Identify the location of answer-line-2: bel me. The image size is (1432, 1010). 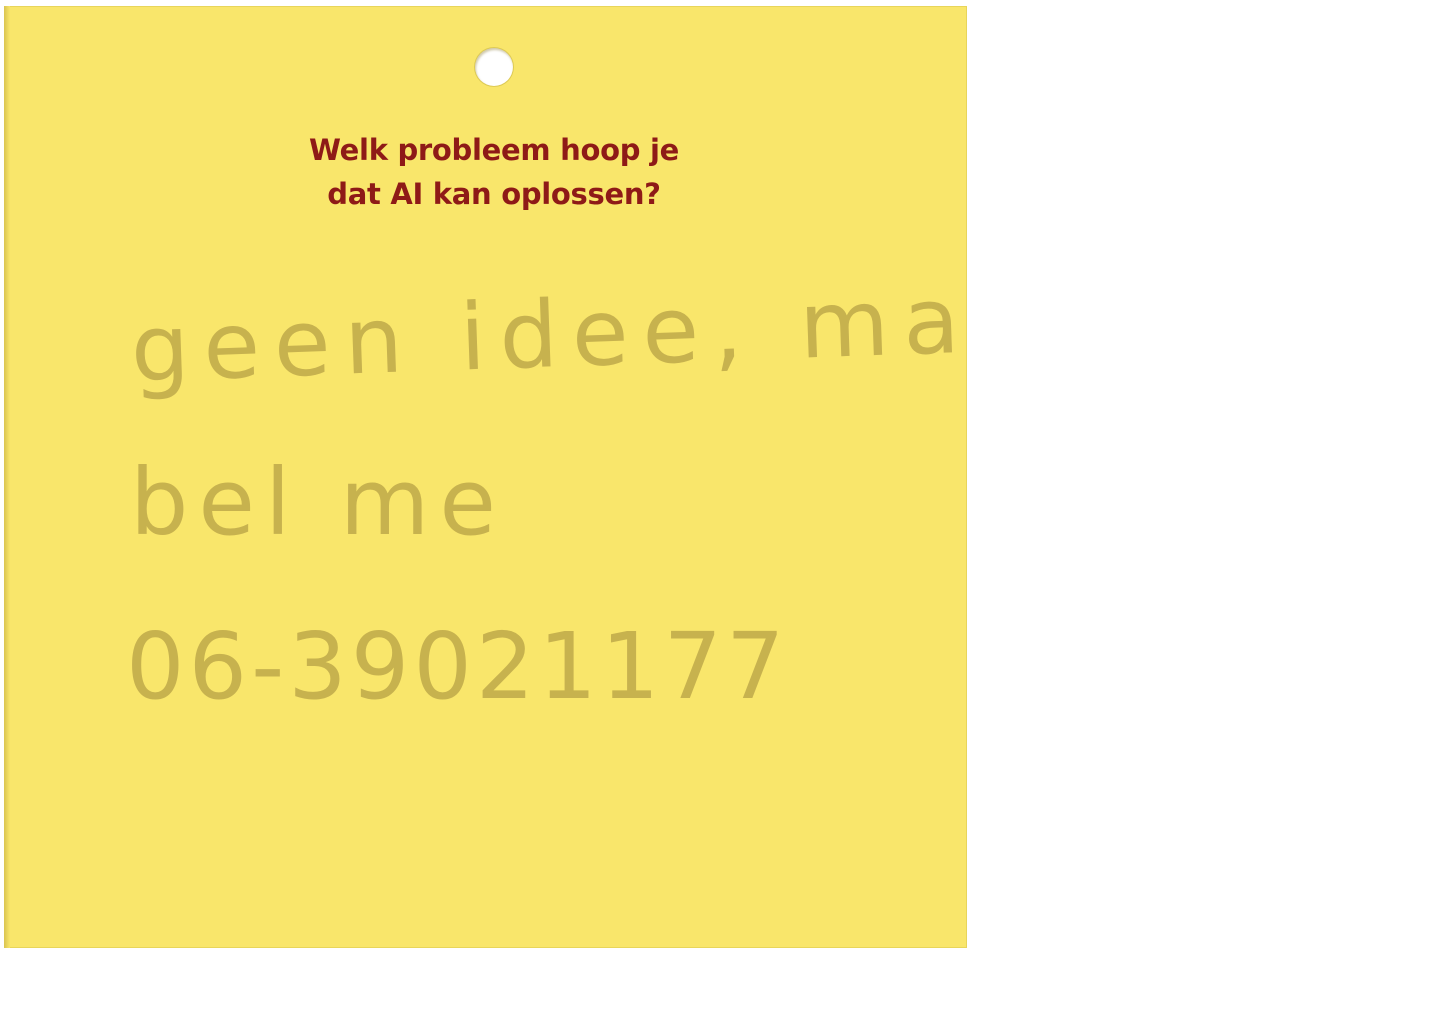
(318, 502).